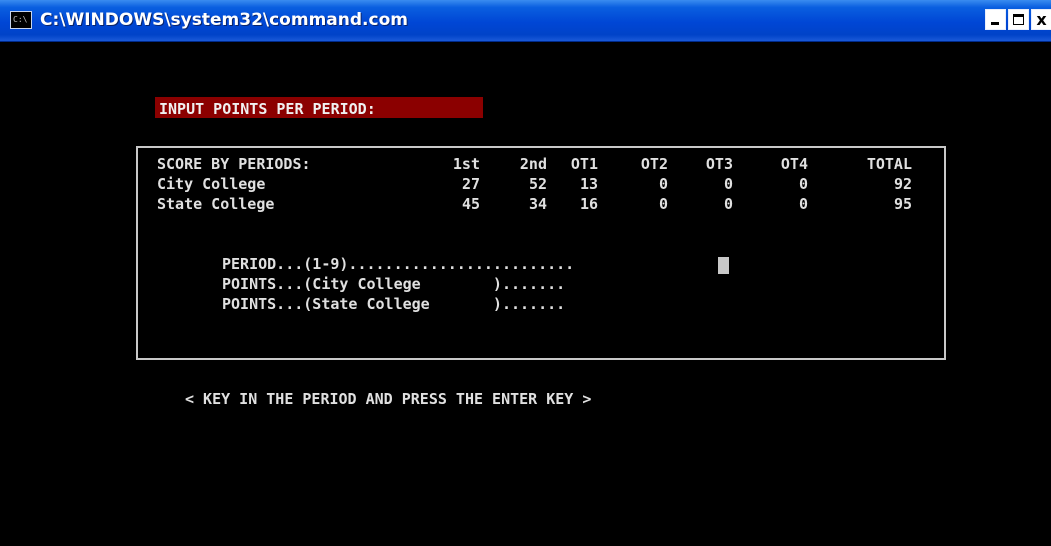 The height and width of the screenshot is (546, 1051). Describe the element at coordinates (588, 184) in the screenshot. I see `score-cell: 13` at that location.